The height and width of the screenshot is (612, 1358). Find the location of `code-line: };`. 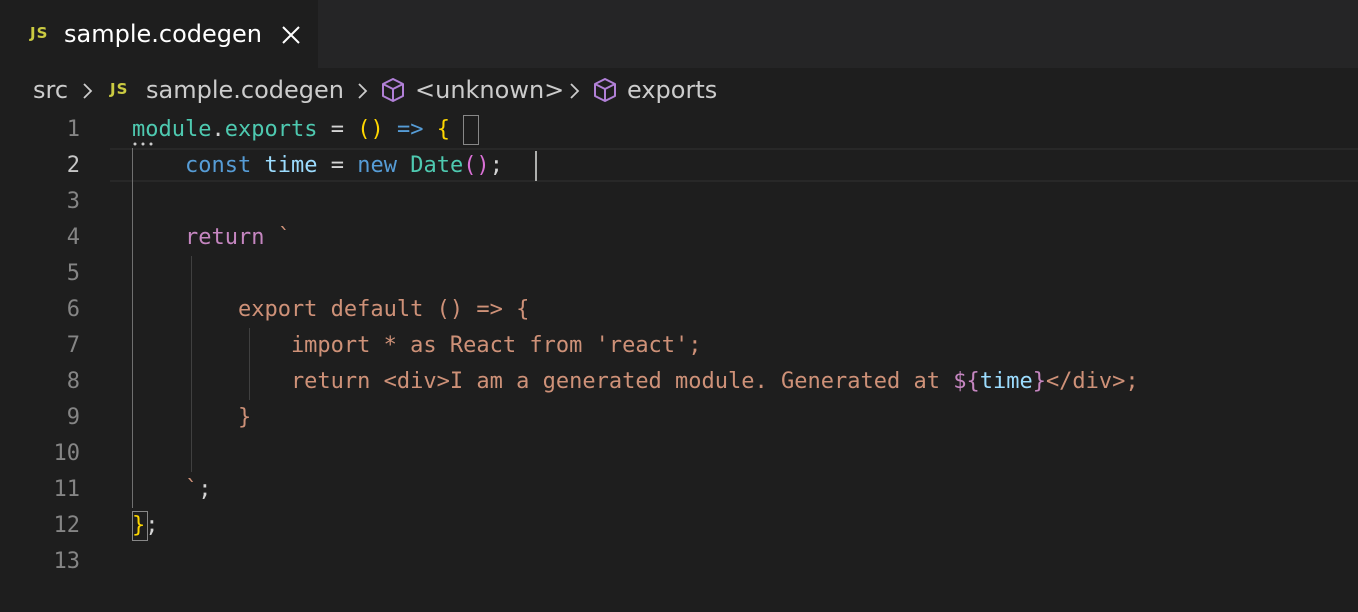

code-line: }; is located at coordinates (145, 526).